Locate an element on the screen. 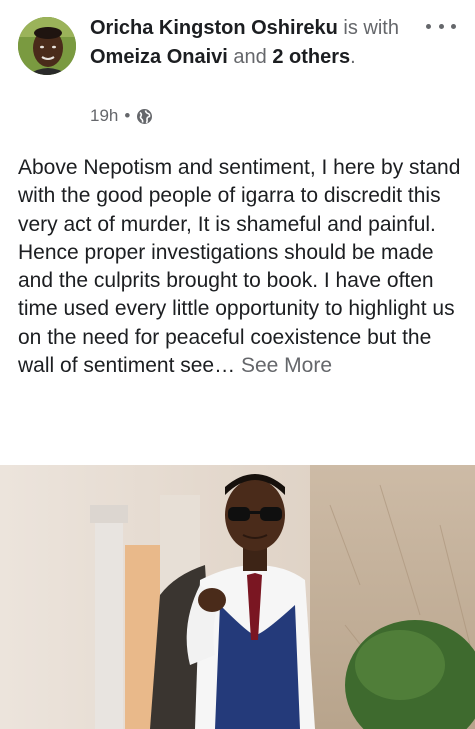 The height and width of the screenshot is (729, 475). avatar-image is located at coordinates (47, 46).